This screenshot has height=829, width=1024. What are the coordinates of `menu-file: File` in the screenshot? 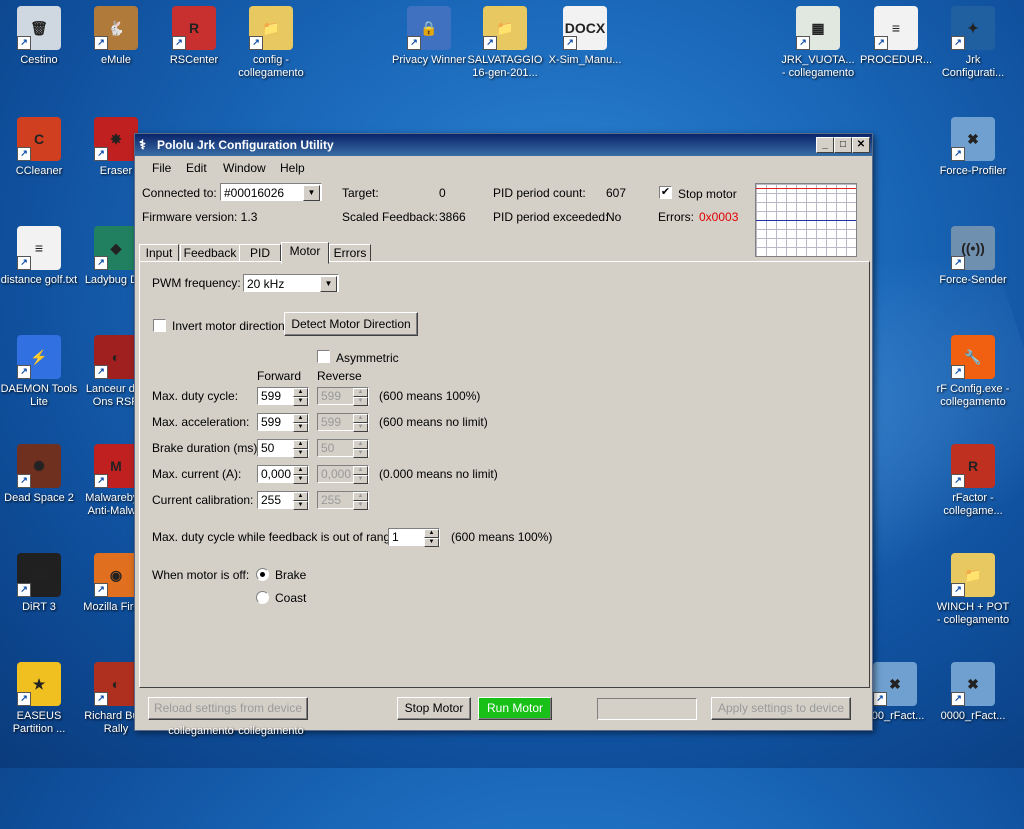 It's located at (161, 168).